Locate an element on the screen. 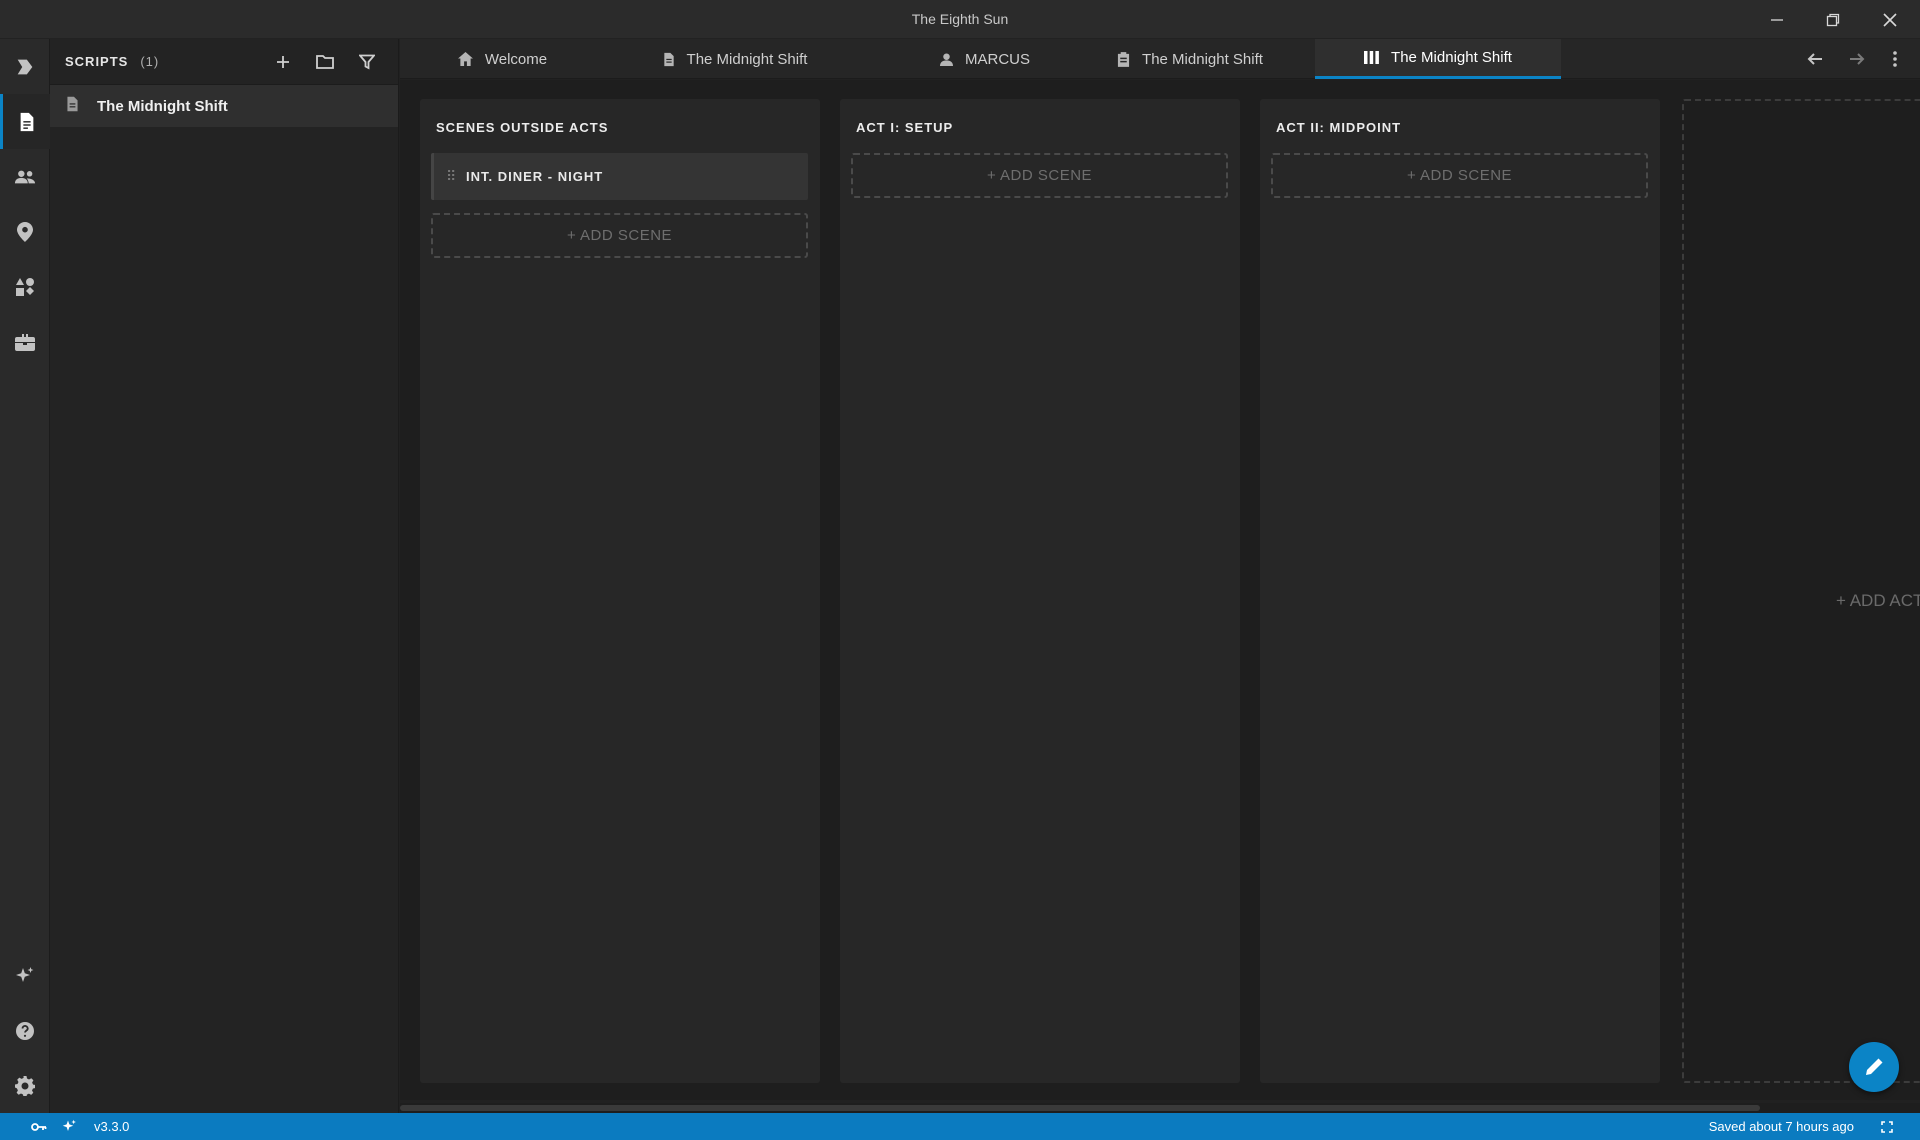 This screenshot has height=1140, width=1920. add-act-label: + ADD ACT is located at coordinates (1878, 600).